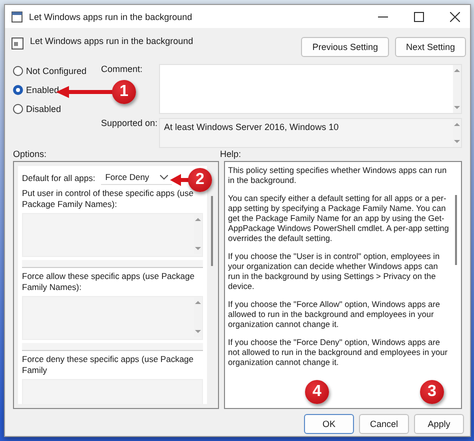 This screenshot has width=474, height=441. What do you see at coordinates (339, 218) in the screenshot?
I see `help-paragraph: You can specify either a default setting for all apps or a per-app setting by specifying a Package Family Name. You can get the Package Family Name for an app by using the Get-AppPackage Windows PowerShell cmdlet. A per-app setting overrides the default setting.` at bounding box center [339, 218].